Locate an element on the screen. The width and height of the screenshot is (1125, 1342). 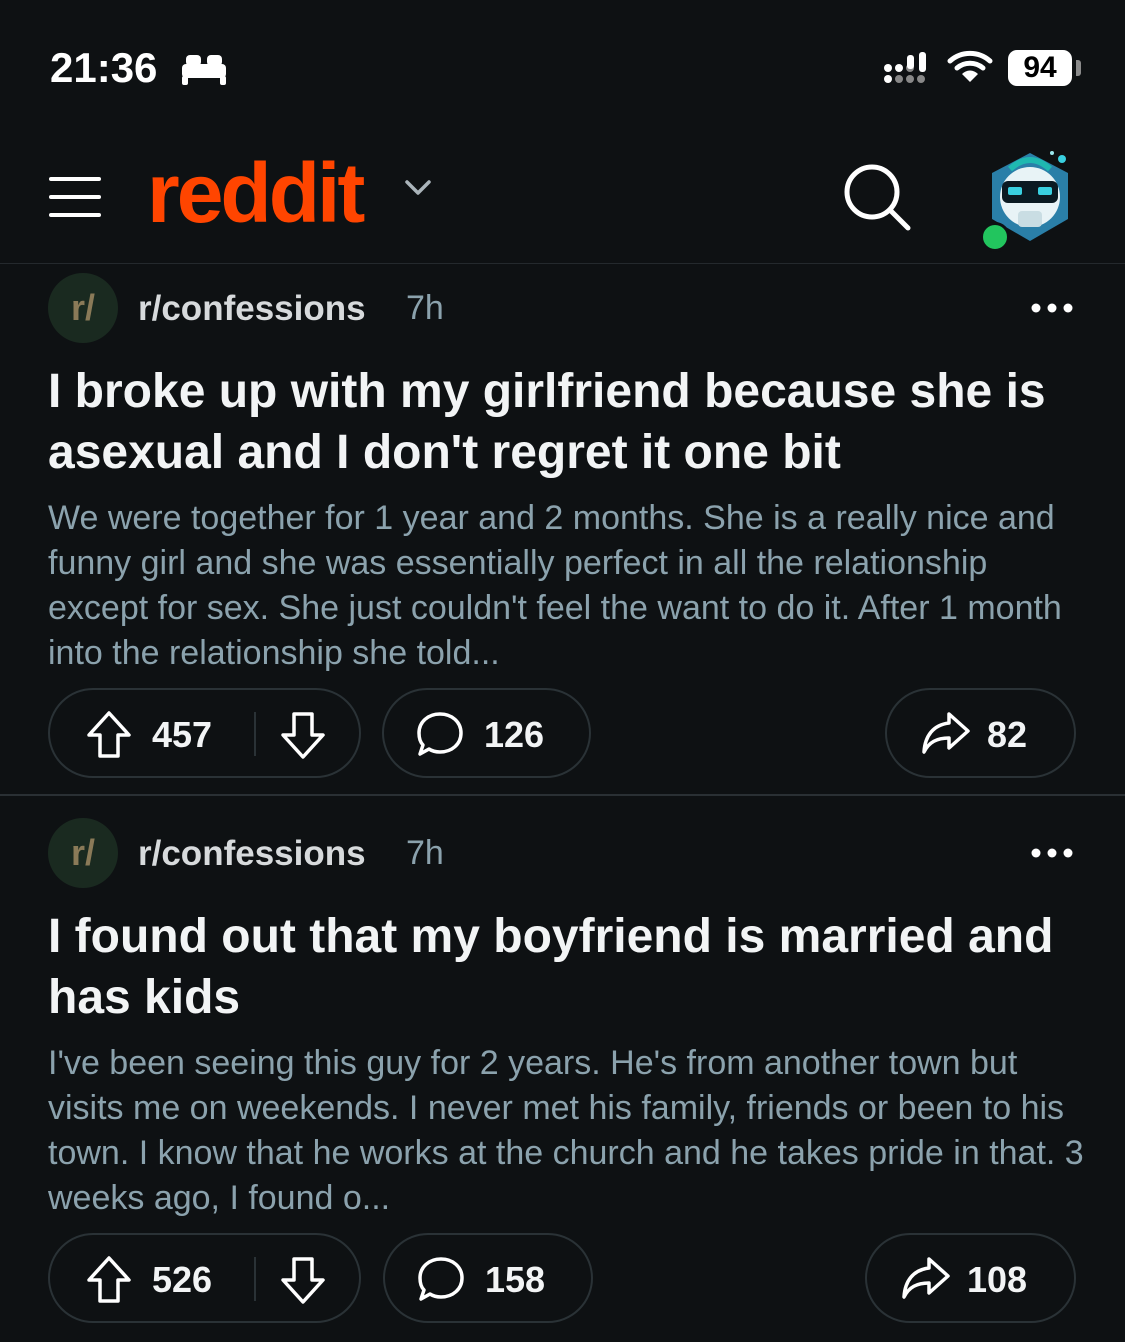
menu-icon is located at coordinates (75, 197).